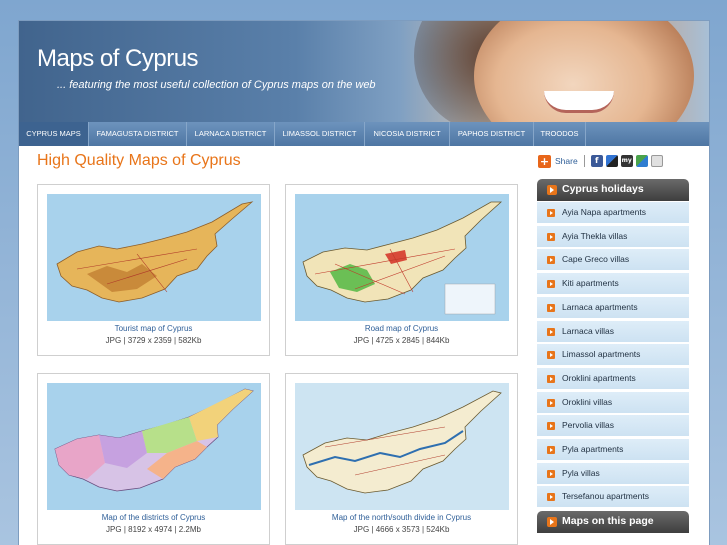 This screenshot has height=545, width=727. What do you see at coordinates (596, 259) in the screenshot?
I see `sidebar-item-label: Cape Greco villas` at bounding box center [596, 259].